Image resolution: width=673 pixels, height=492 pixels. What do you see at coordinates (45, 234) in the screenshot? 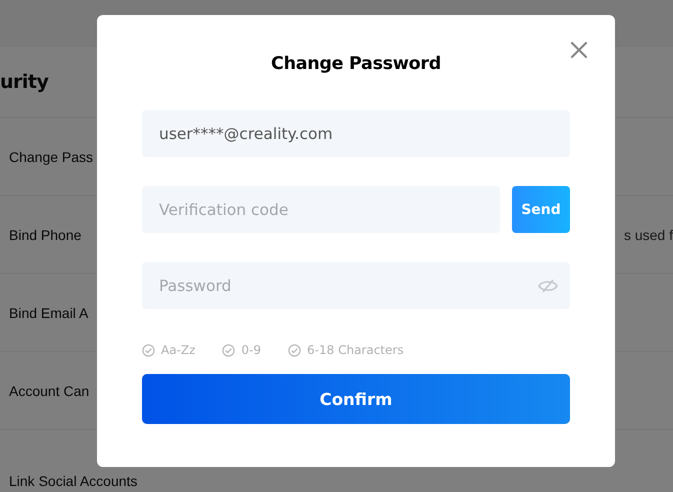
I see `menu-item: Bind Phone` at bounding box center [45, 234].